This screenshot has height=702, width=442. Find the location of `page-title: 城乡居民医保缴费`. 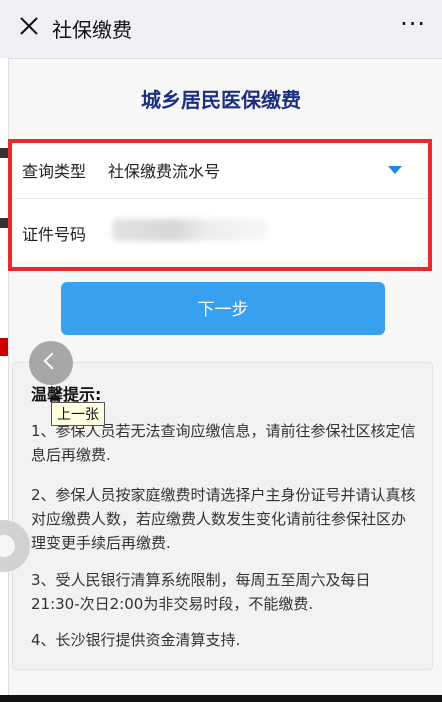

page-title: 城乡居民医保缴费 is located at coordinates (221, 100).